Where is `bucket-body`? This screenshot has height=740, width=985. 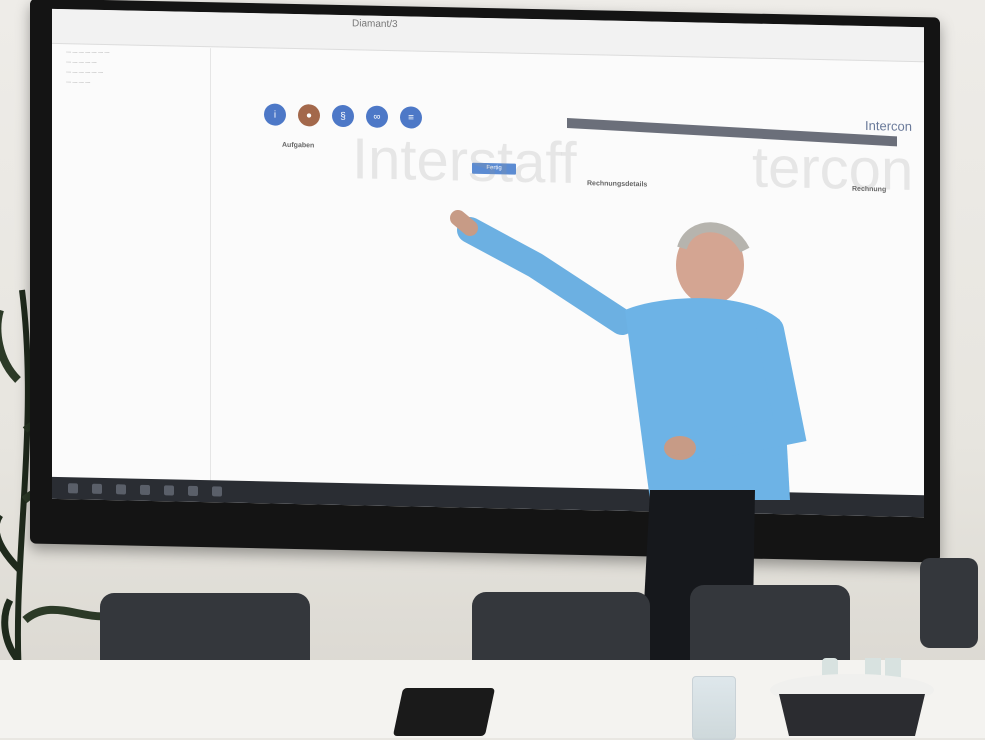
bucket-body is located at coordinates (852, 715).